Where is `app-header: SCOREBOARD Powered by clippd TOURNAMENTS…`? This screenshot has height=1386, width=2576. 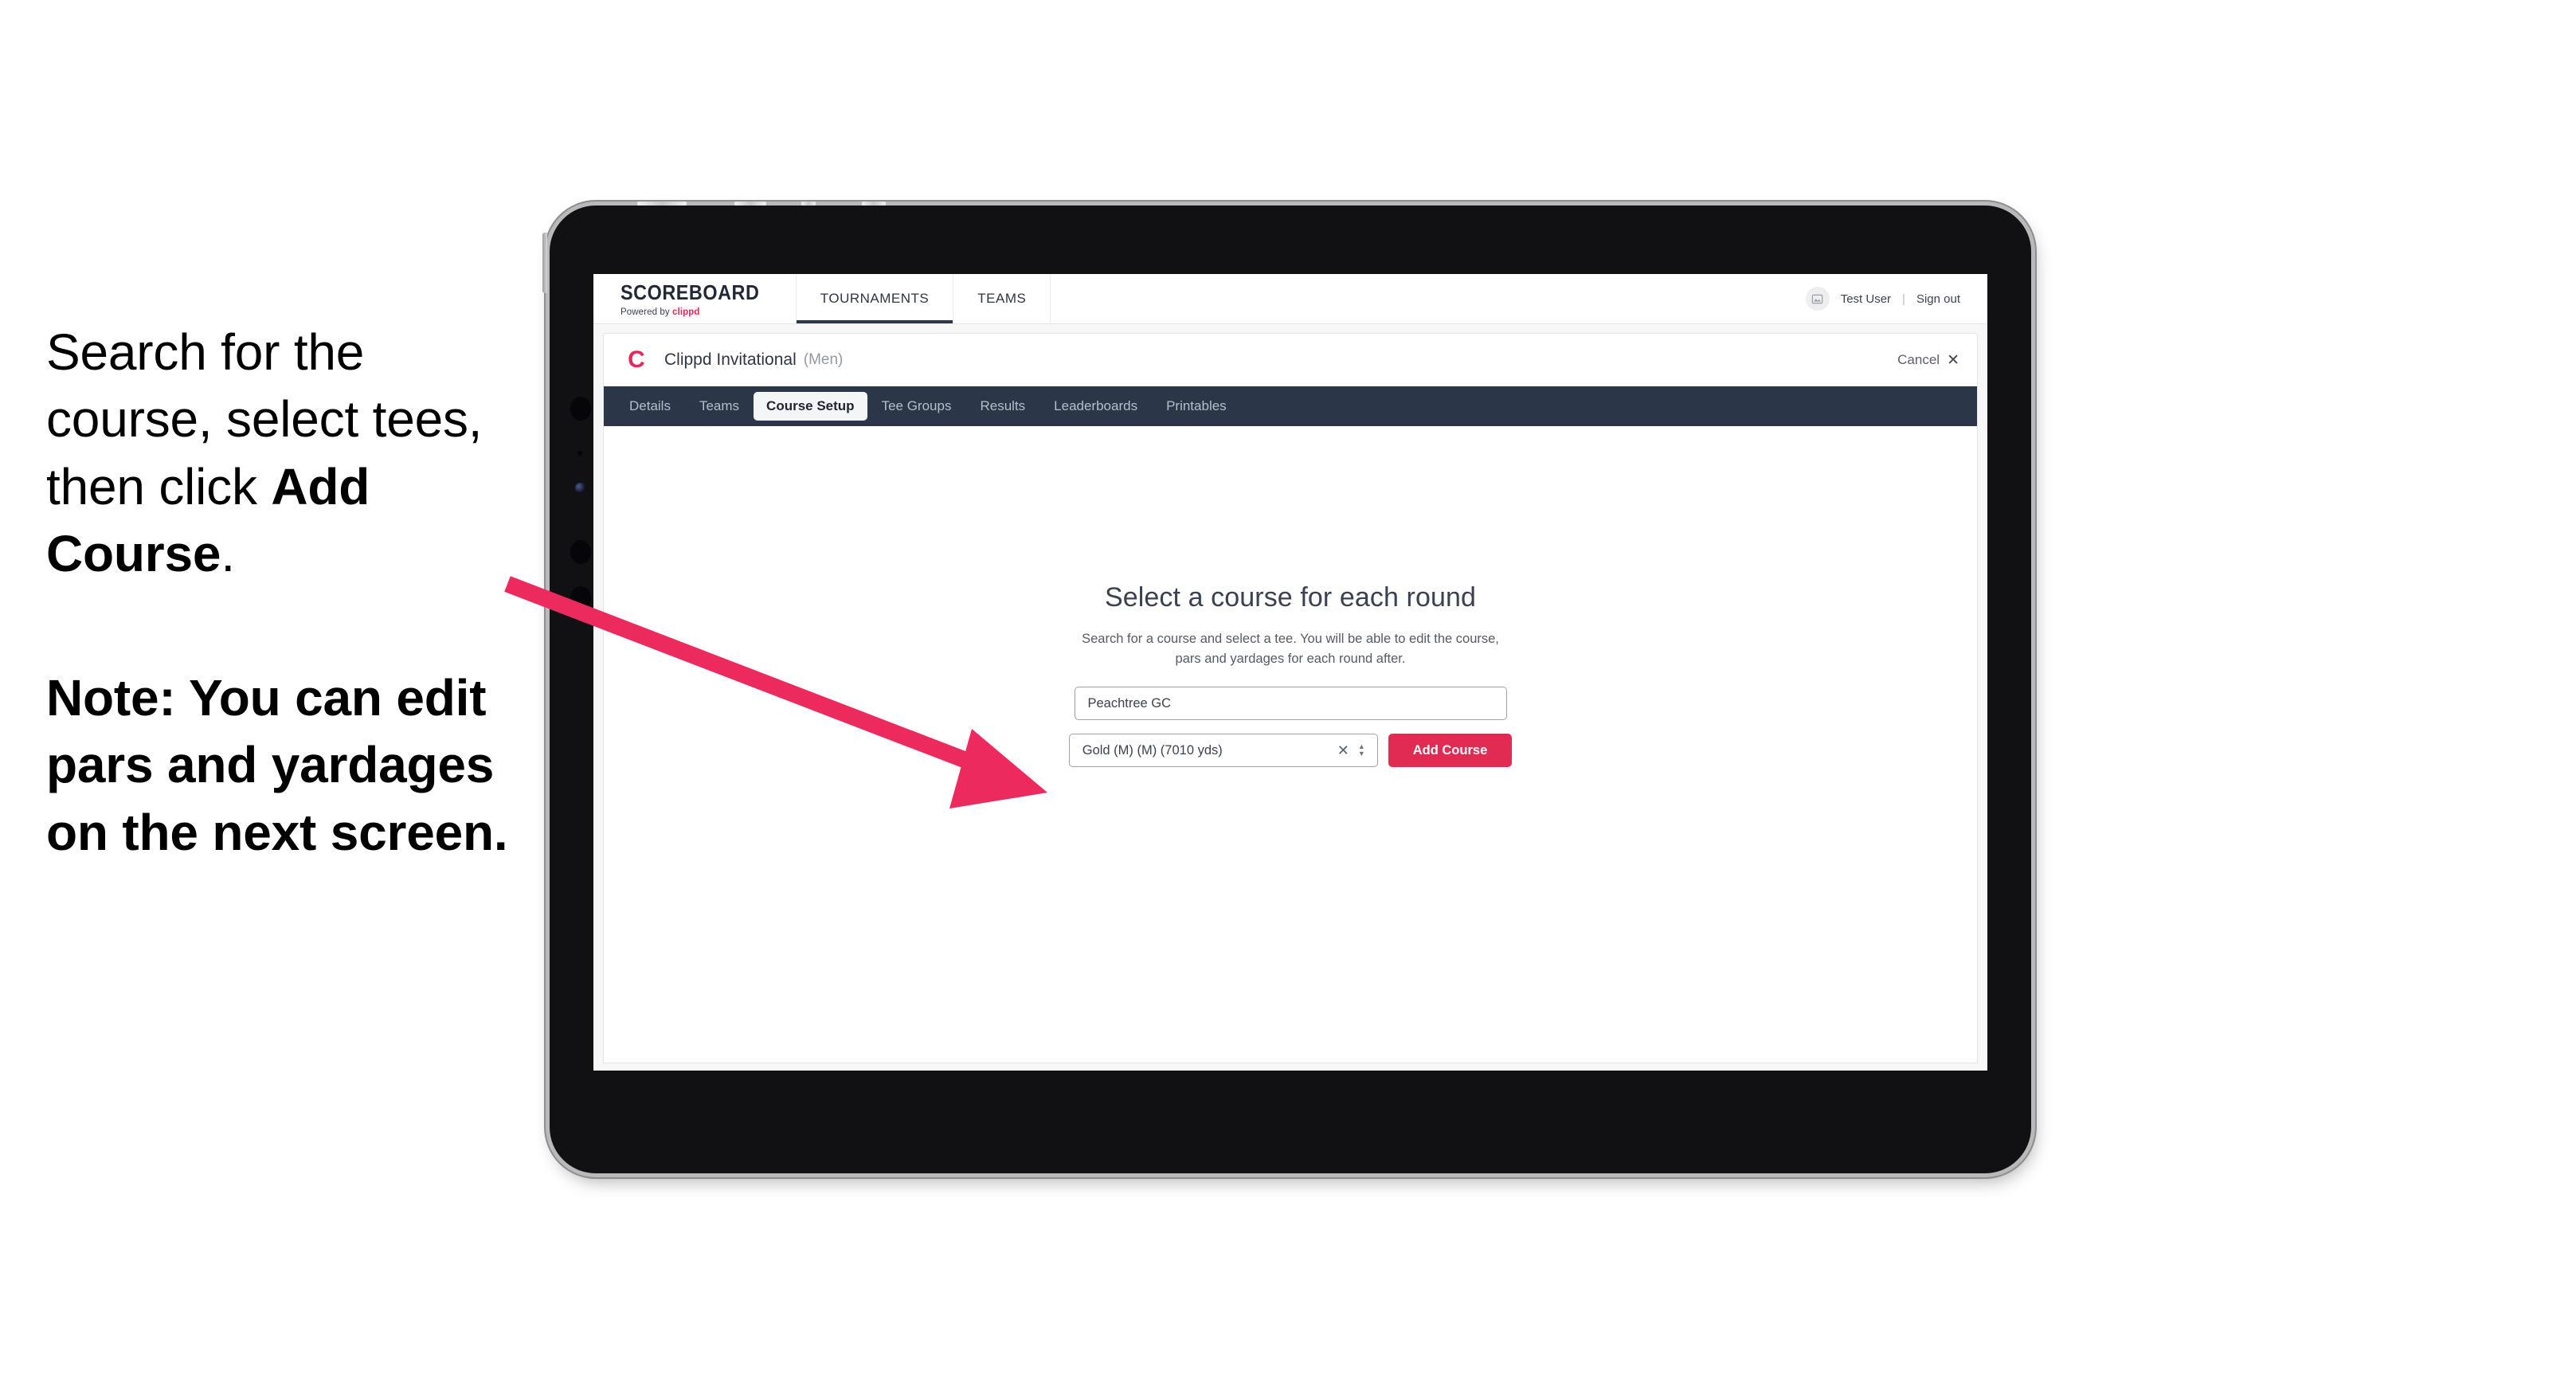 app-header: SCOREBOARD Powered by clippd TOURNAMENTS… is located at coordinates (1290, 299).